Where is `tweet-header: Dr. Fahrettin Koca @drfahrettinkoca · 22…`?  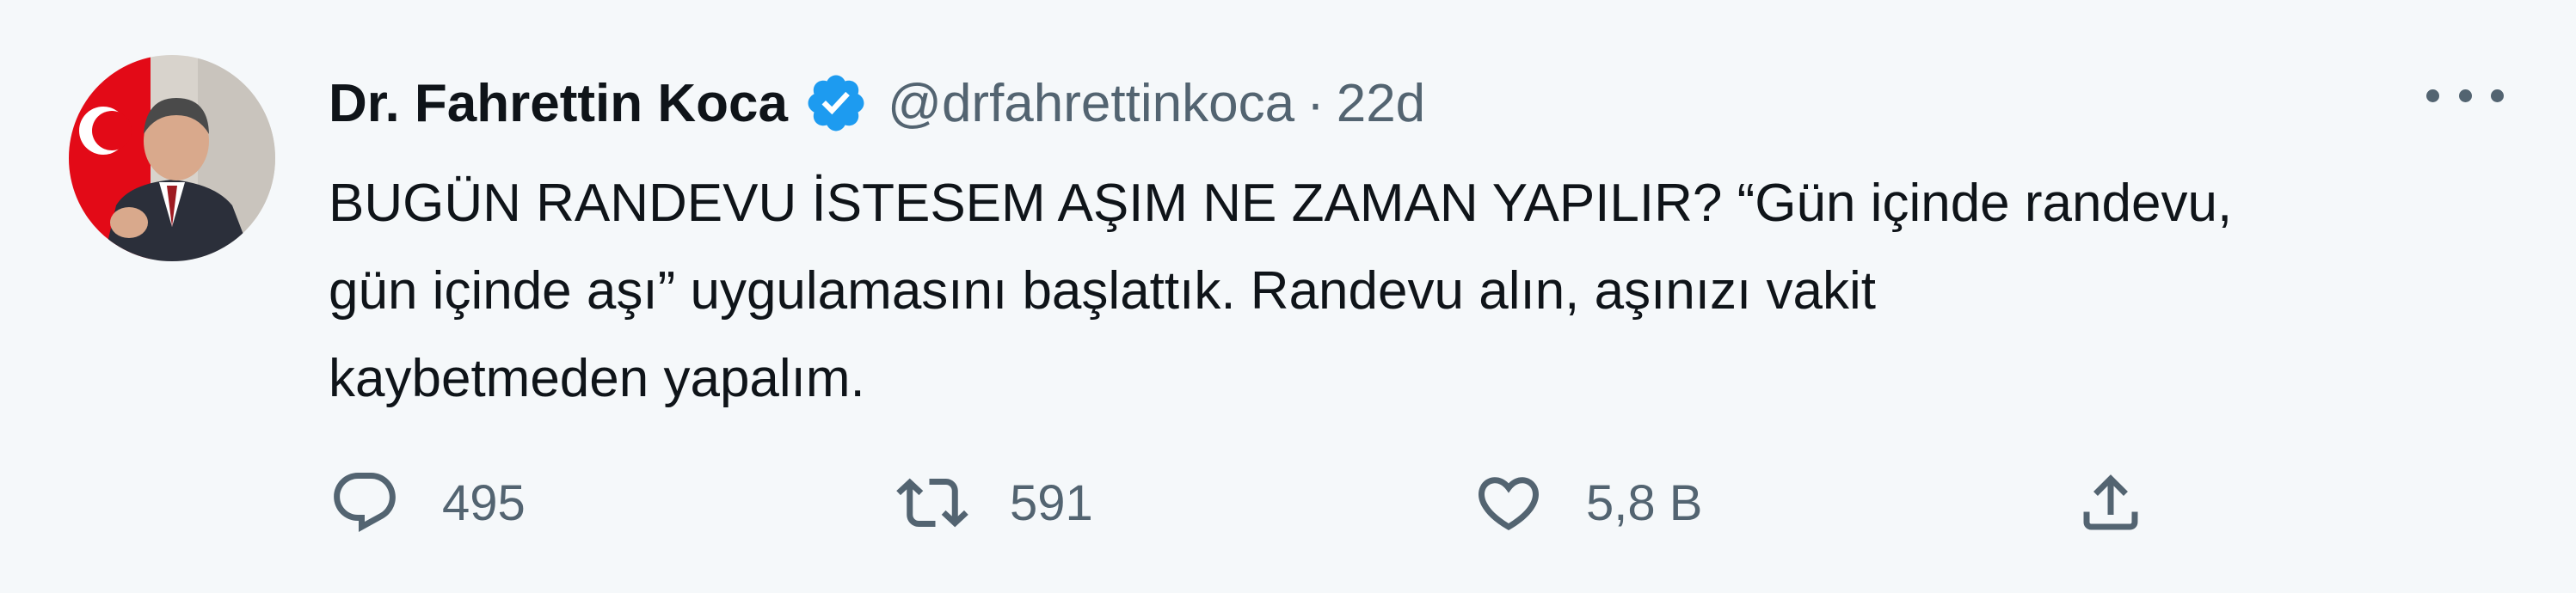 tweet-header: Dr. Fahrettin Koca @drfahrettinkoca · 22… is located at coordinates (877, 103).